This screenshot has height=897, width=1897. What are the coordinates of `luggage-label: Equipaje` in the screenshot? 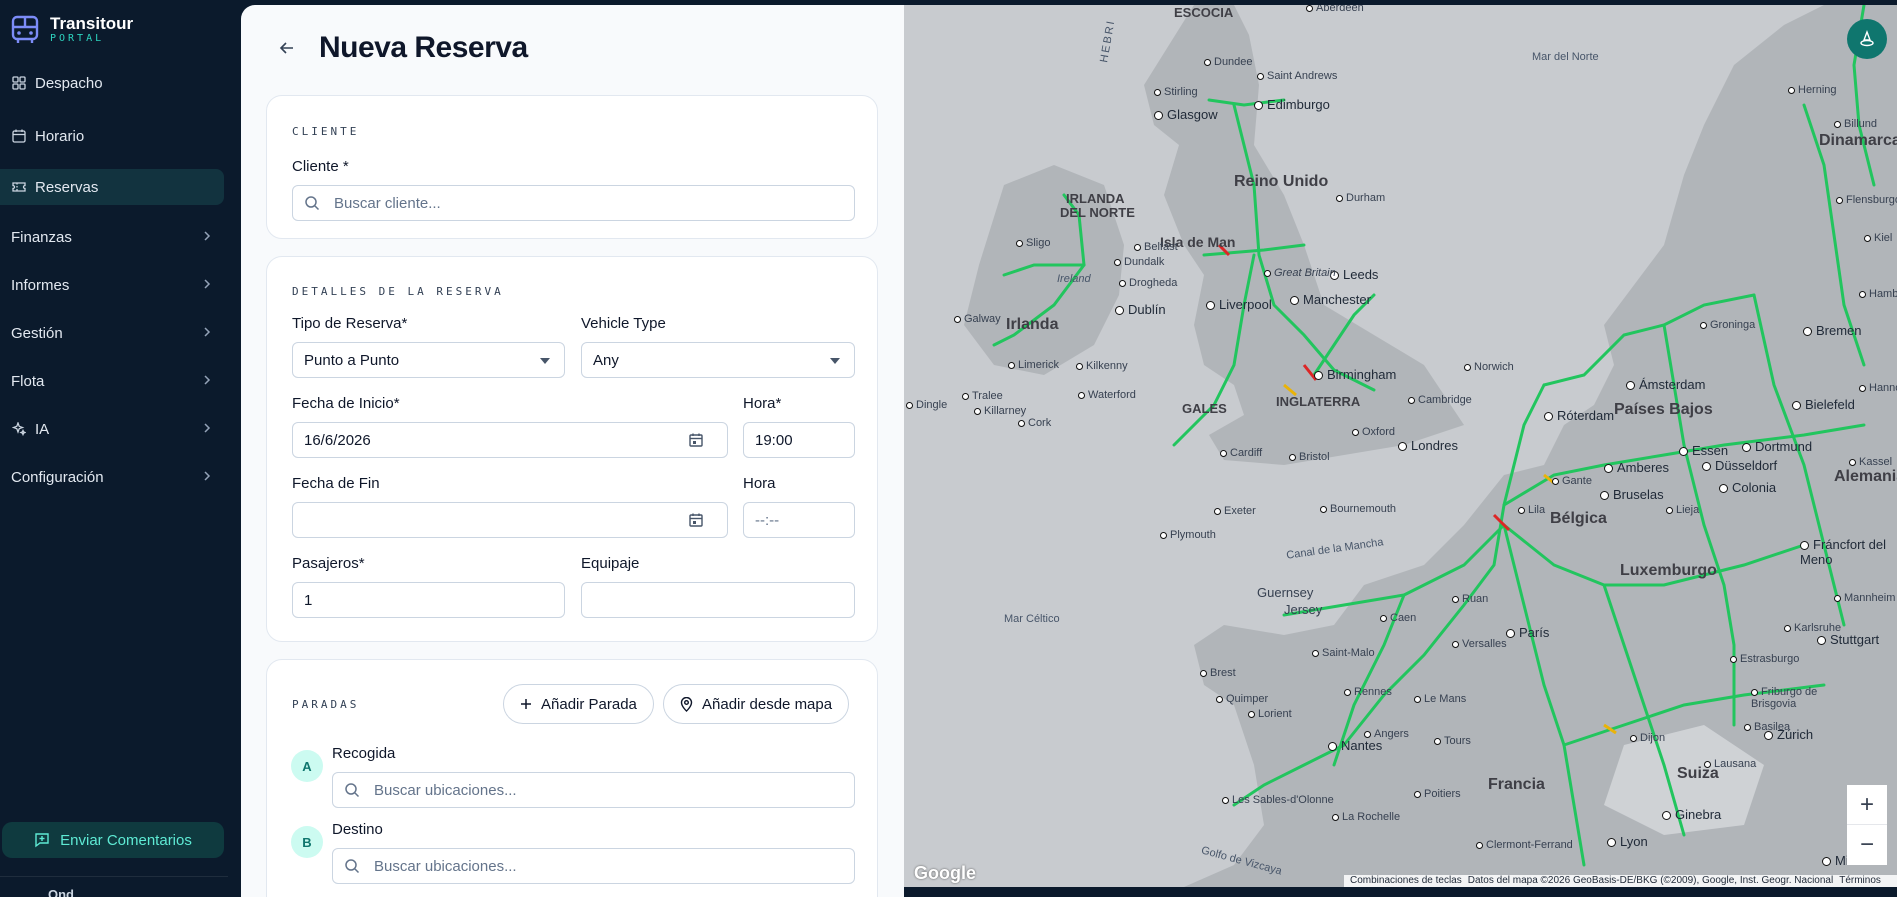 It's located at (610, 563).